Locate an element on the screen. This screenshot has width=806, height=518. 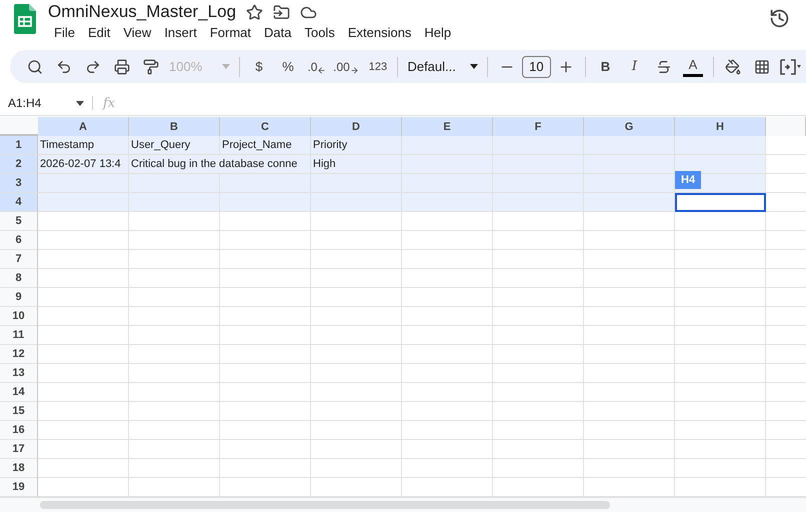
table-cell: Timestamp is located at coordinates (83, 145).